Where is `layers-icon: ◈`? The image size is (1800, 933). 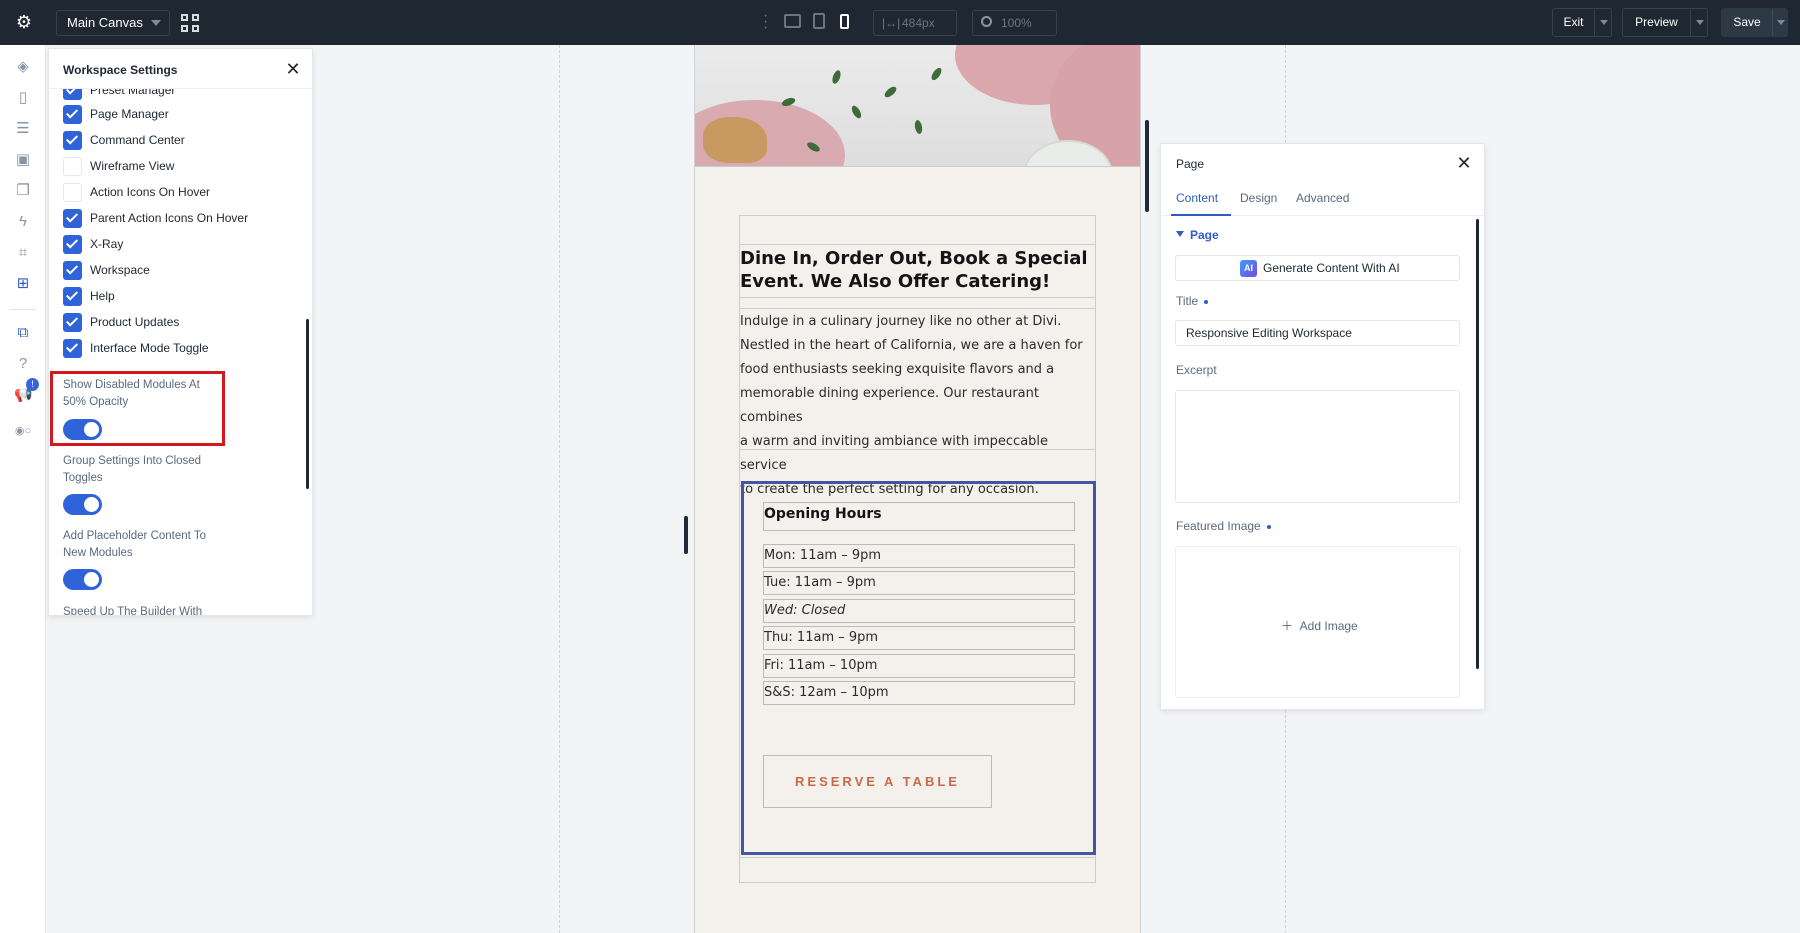
layers-icon: ◈ is located at coordinates (23, 67).